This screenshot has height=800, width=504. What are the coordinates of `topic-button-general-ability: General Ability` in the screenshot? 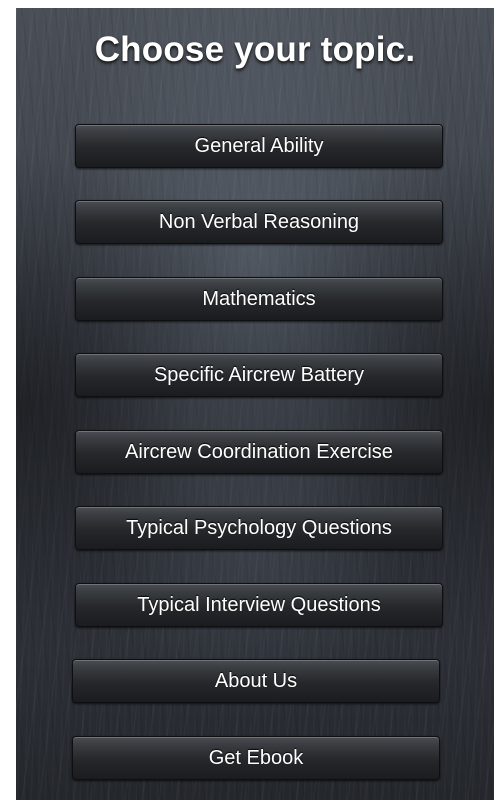 It's located at (259, 146).